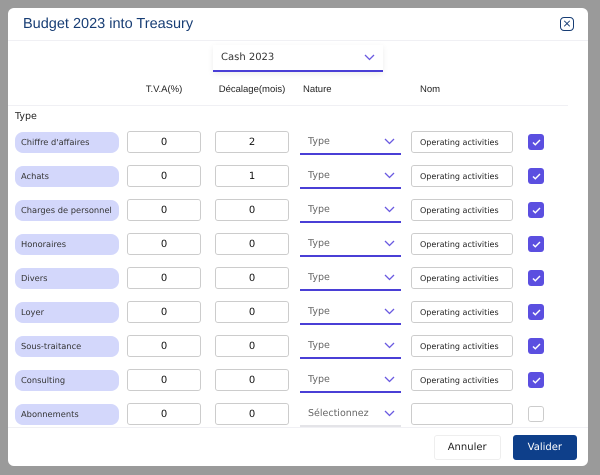 The image size is (600, 475). What do you see at coordinates (350, 414) in the screenshot?
I see `nature-dropdown: Sélectionnez` at bounding box center [350, 414].